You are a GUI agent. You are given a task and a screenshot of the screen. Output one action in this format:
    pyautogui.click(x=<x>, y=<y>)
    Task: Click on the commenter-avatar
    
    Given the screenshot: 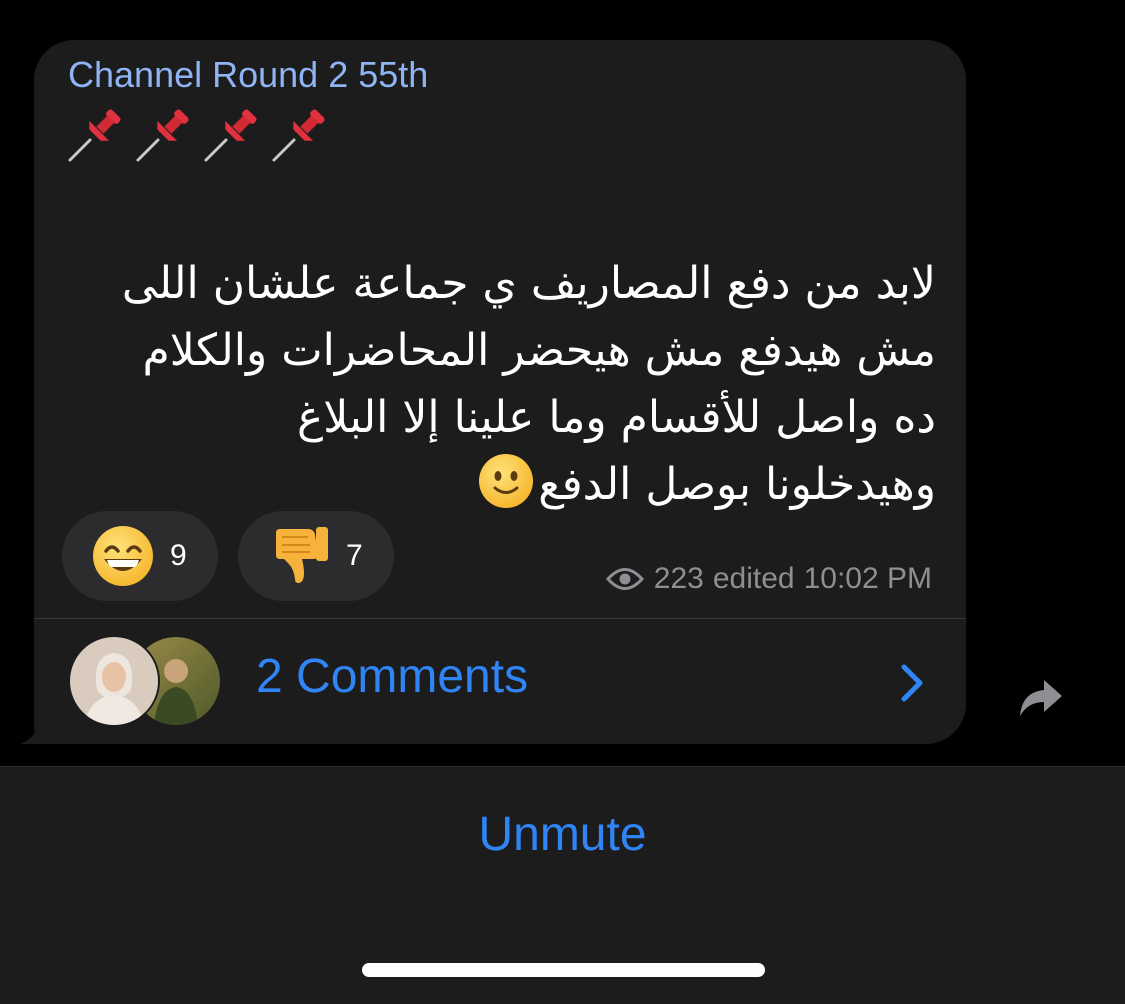 What is the action you would take?
    pyautogui.click(x=114, y=681)
    